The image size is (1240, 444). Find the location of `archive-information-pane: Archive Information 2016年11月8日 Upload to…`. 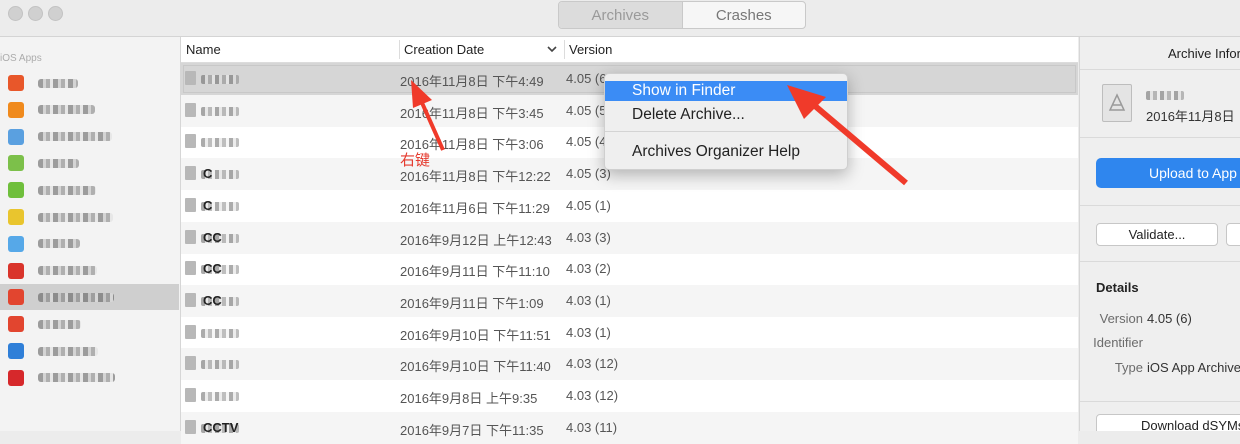

archive-information-pane: Archive Information 2016年11月8日 Upload to… is located at coordinates (1159, 234).